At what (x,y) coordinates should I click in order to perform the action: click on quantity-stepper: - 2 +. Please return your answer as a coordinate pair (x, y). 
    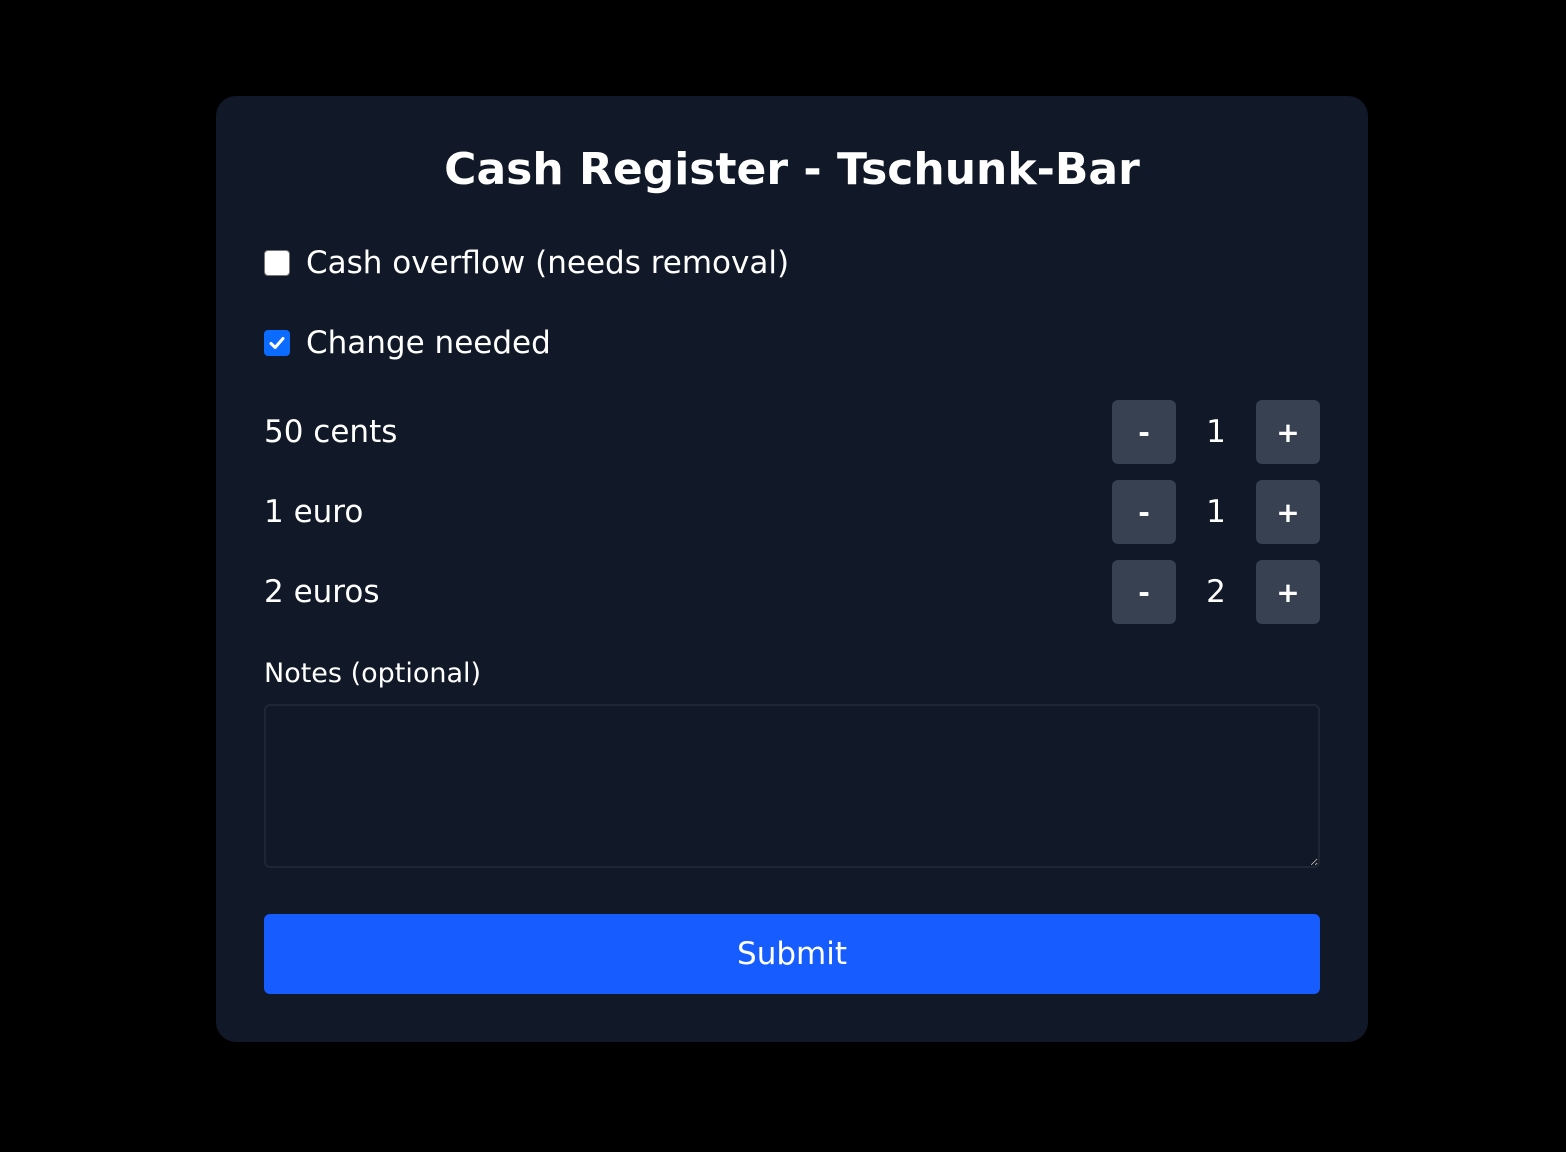
    Looking at the image, I should click on (1216, 592).